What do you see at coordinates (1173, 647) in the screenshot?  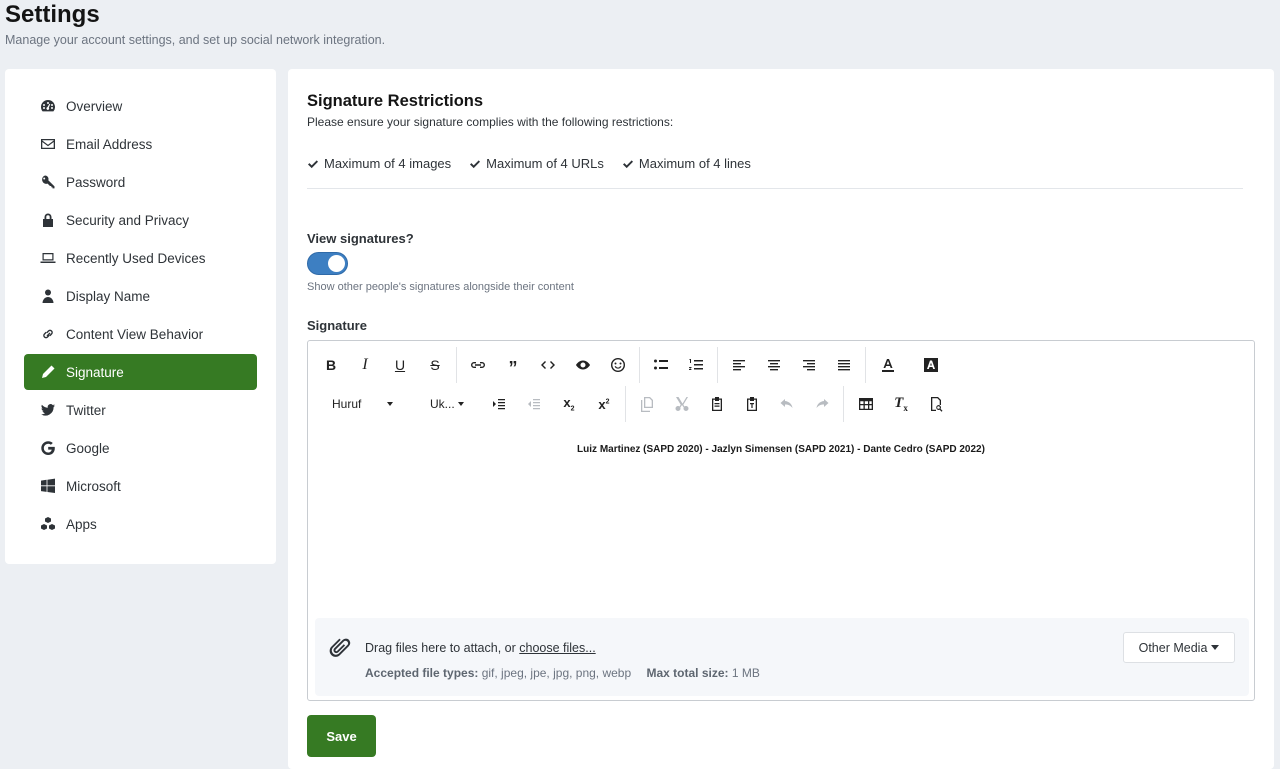 I see `other-media-label: Other Media` at bounding box center [1173, 647].